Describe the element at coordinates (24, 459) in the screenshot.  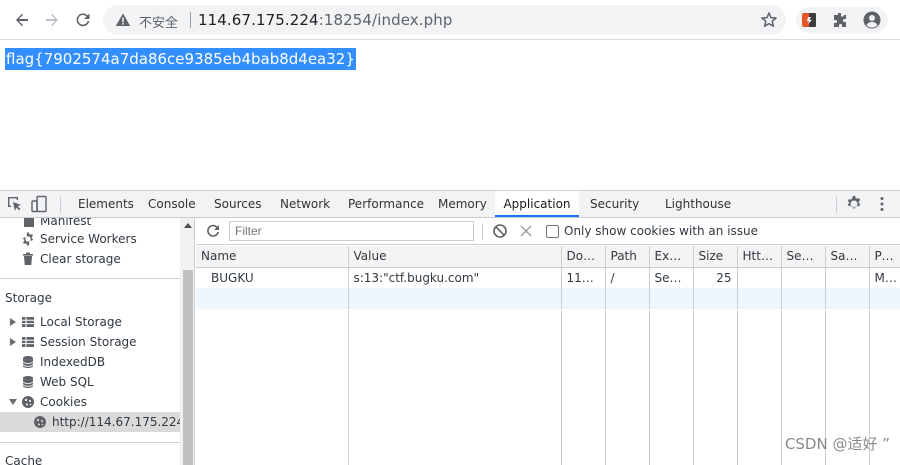
I see `cache-heading: Cache` at that location.